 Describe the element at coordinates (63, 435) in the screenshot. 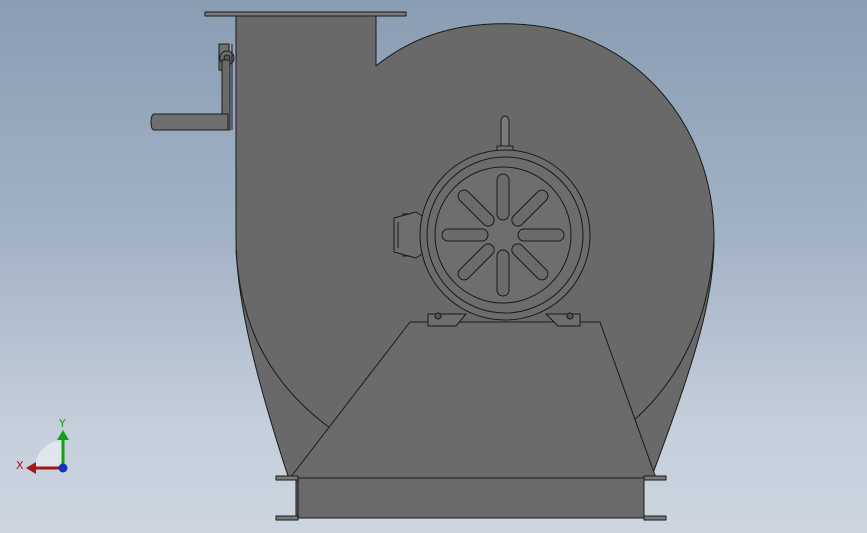

I see `triad-y-arrowhead` at that location.